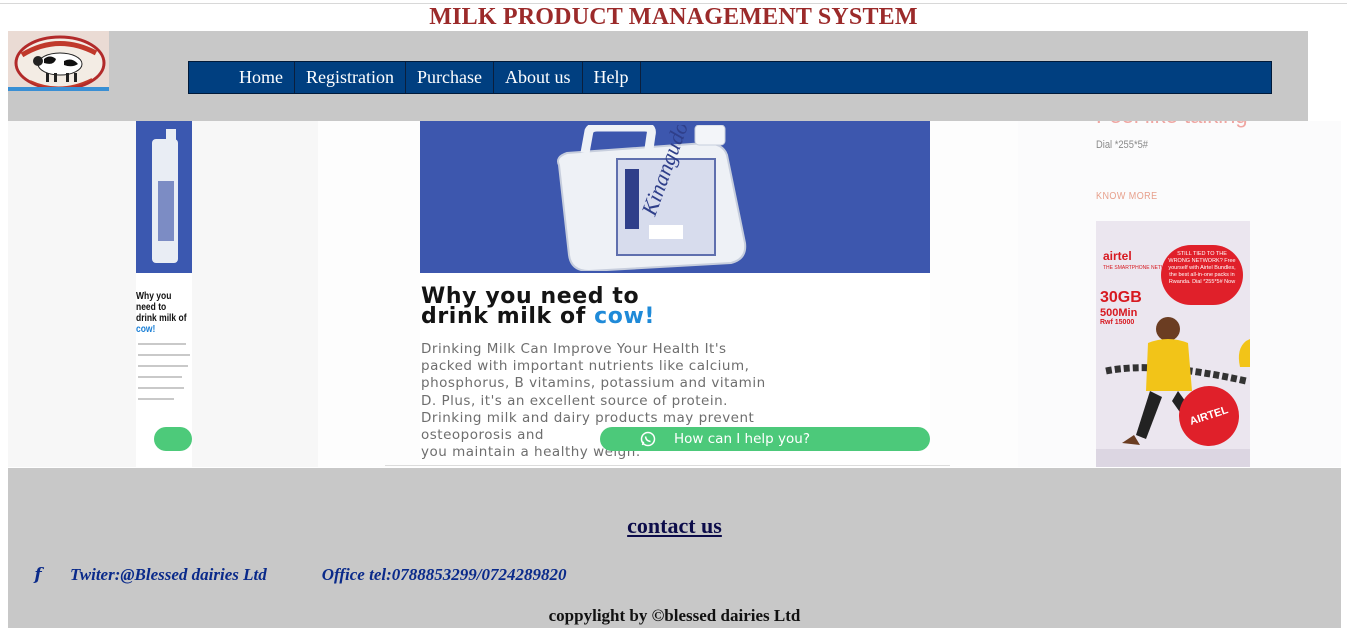  What do you see at coordinates (1172, 125) in the screenshot?
I see `side-ad-partial-text: Feel like talking` at bounding box center [1172, 125].